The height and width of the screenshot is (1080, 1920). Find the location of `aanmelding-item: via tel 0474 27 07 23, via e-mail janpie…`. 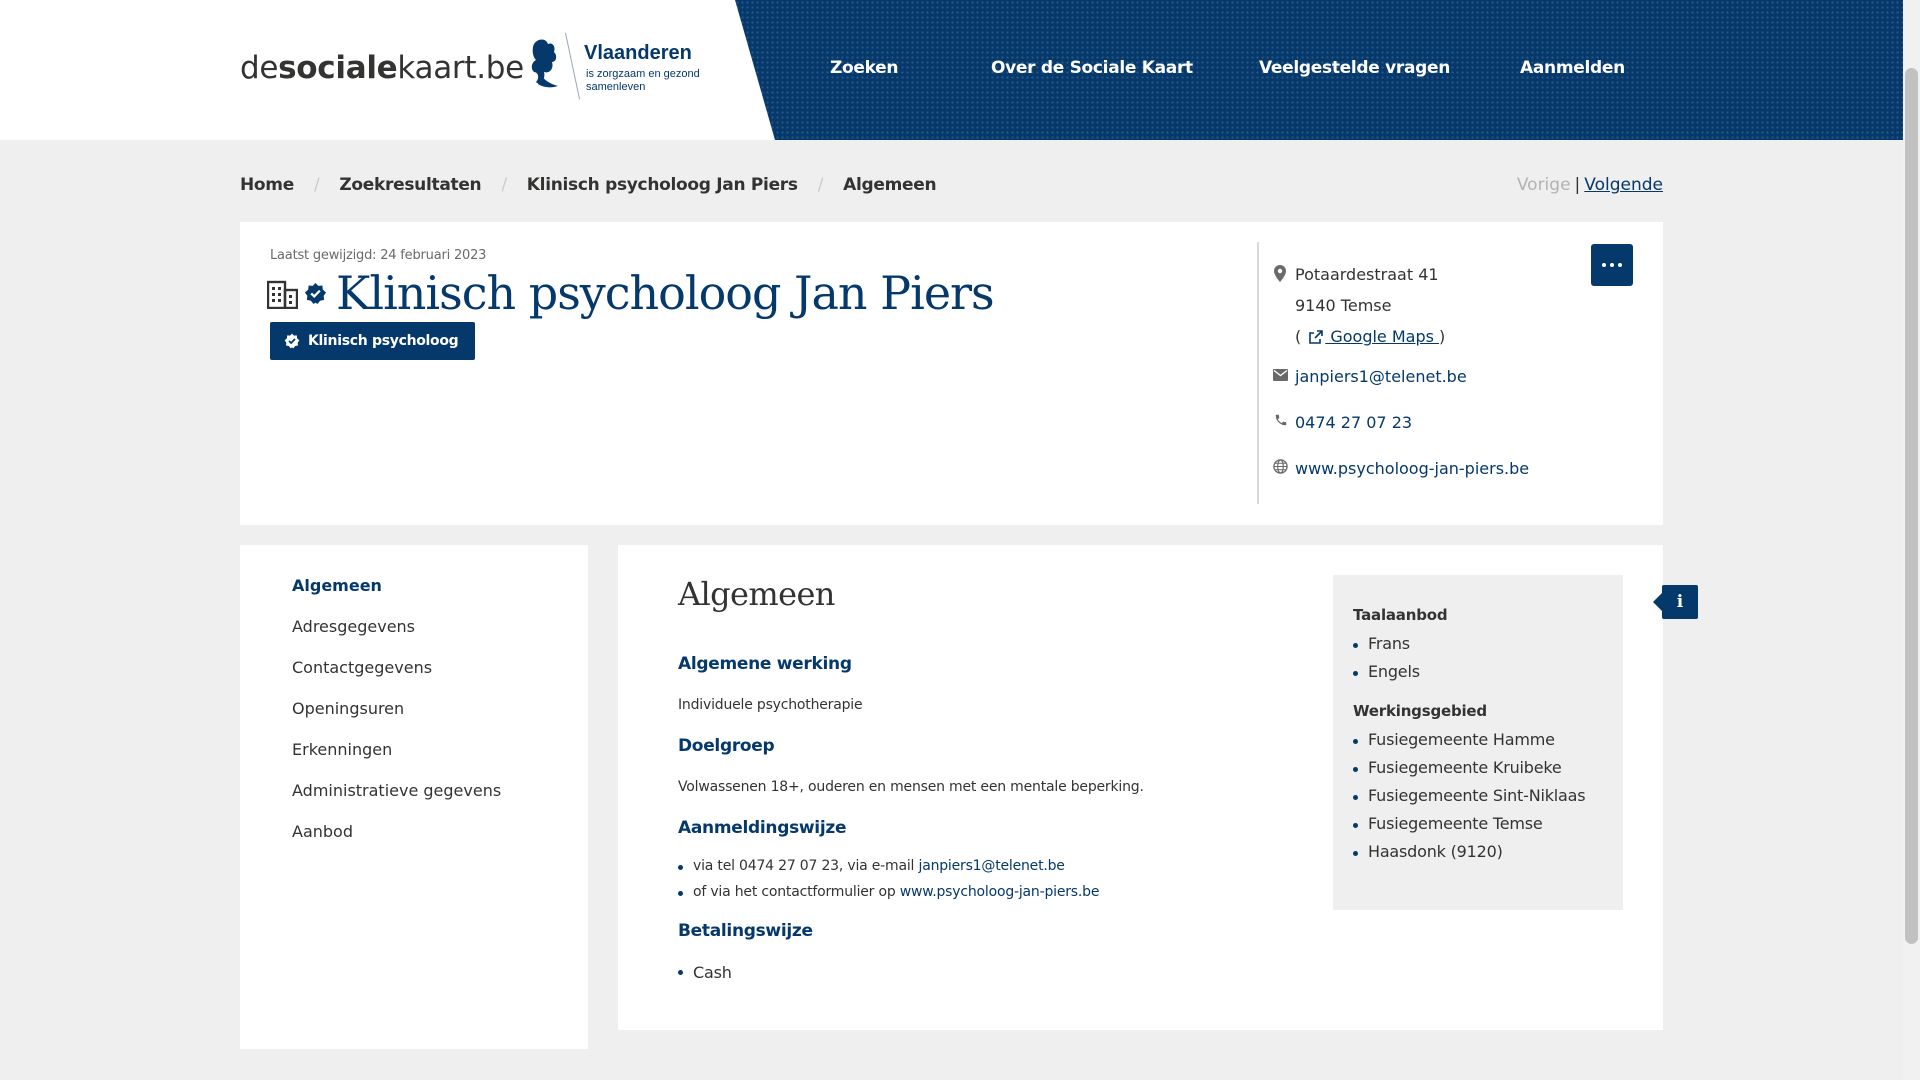

aanmelding-item: via tel 0474 27 07 23, via e-mail janpie… is located at coordinates (871, 866).